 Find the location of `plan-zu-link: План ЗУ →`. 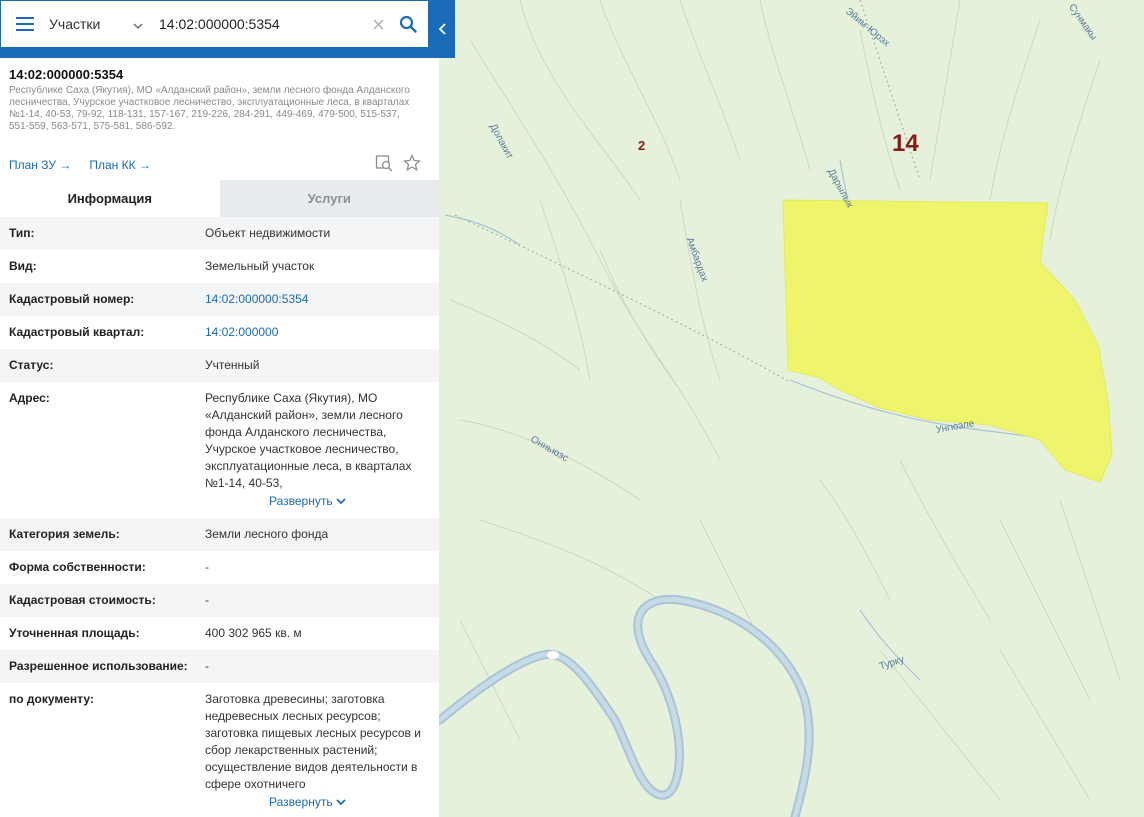

plan-zu-link: План ЗУ → is located at coordinates (40, 165).